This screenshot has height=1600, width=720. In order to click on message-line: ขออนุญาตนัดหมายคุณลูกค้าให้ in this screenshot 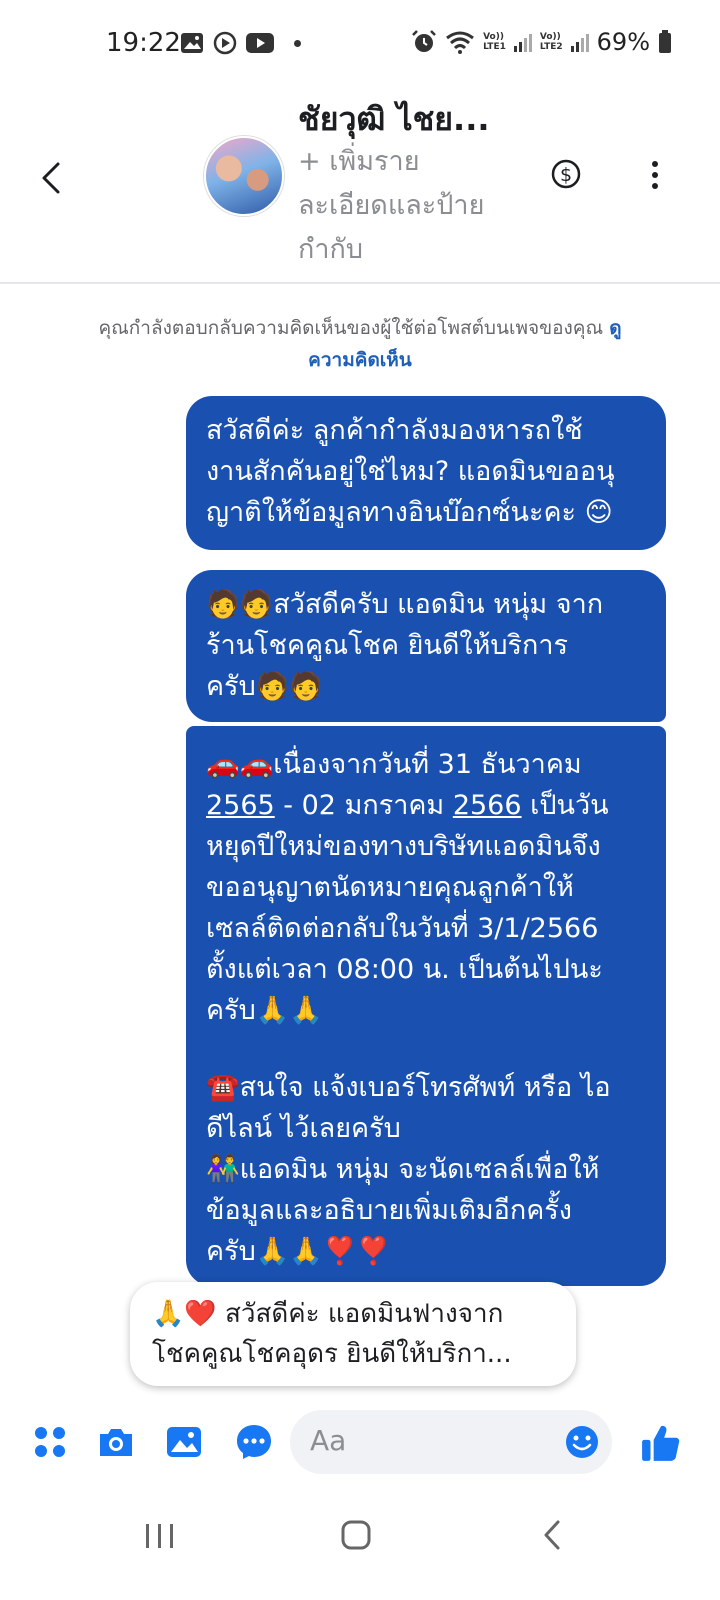, I will do `click(390, 887)`.